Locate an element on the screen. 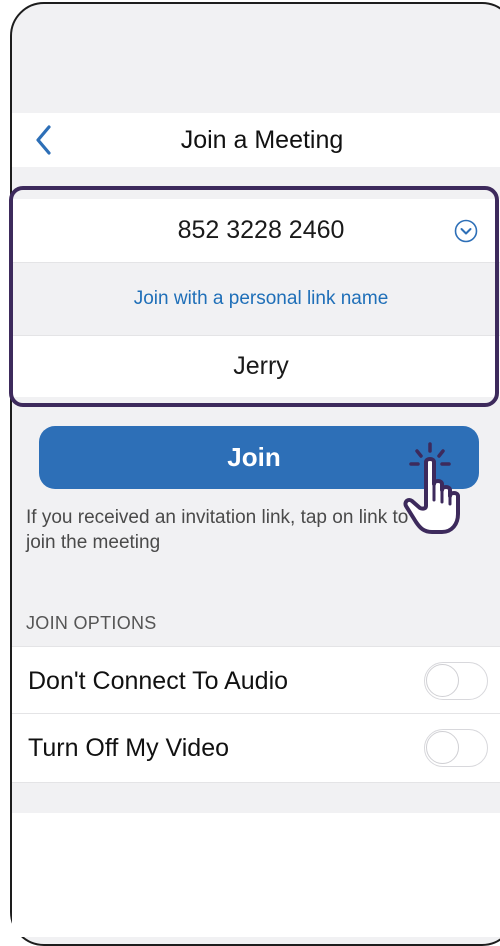  join-button: Join is located at coordinates (259, 457).